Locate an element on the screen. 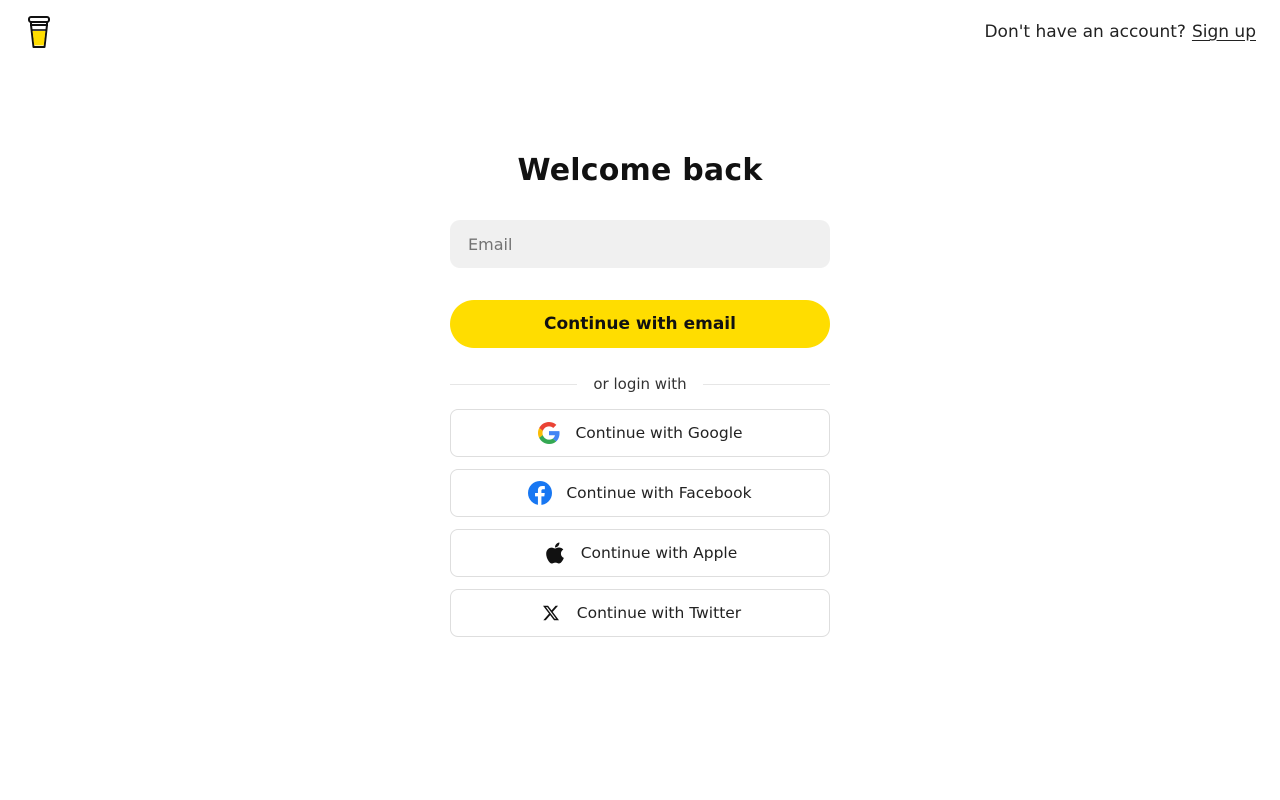 This screenshot has width=1280, height=800. continue-with-apple-button: Continue with Apple is located at coordinates (640, 553).